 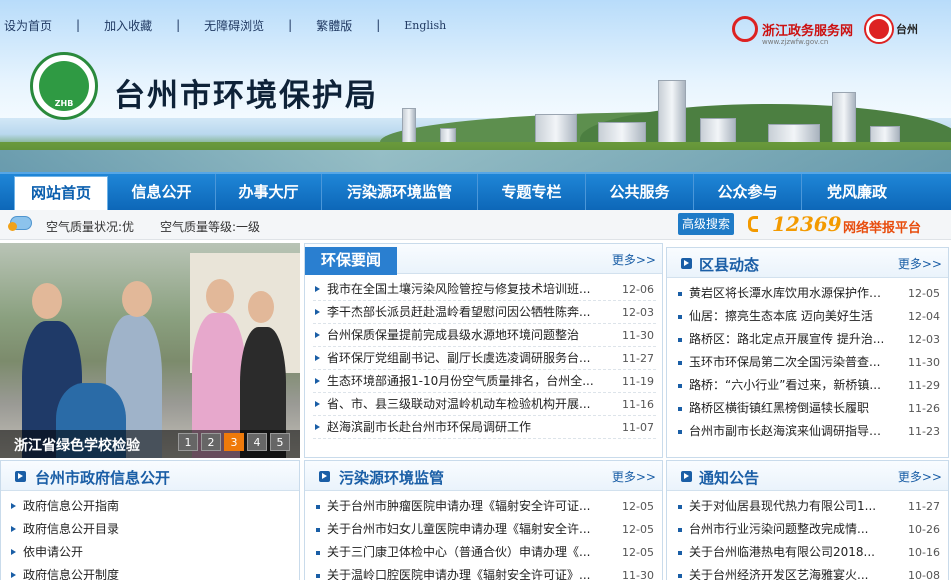 I want to click on zhb-logo-text: ZHB, so click(x=64, y=103).